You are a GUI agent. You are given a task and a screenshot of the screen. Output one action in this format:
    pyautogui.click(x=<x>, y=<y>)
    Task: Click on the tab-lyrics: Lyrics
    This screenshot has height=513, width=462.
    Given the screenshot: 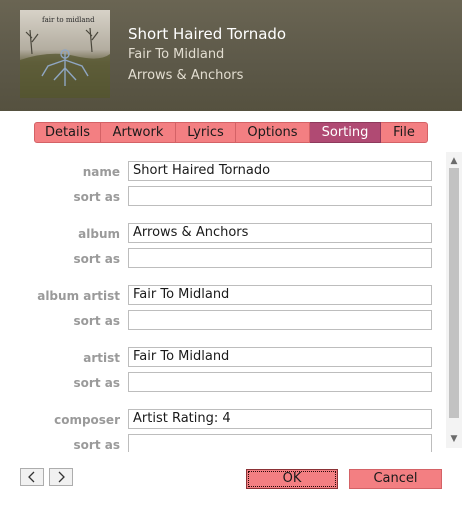 What is the action you would take?
    pyautogui.click(x=206, y=132)
    